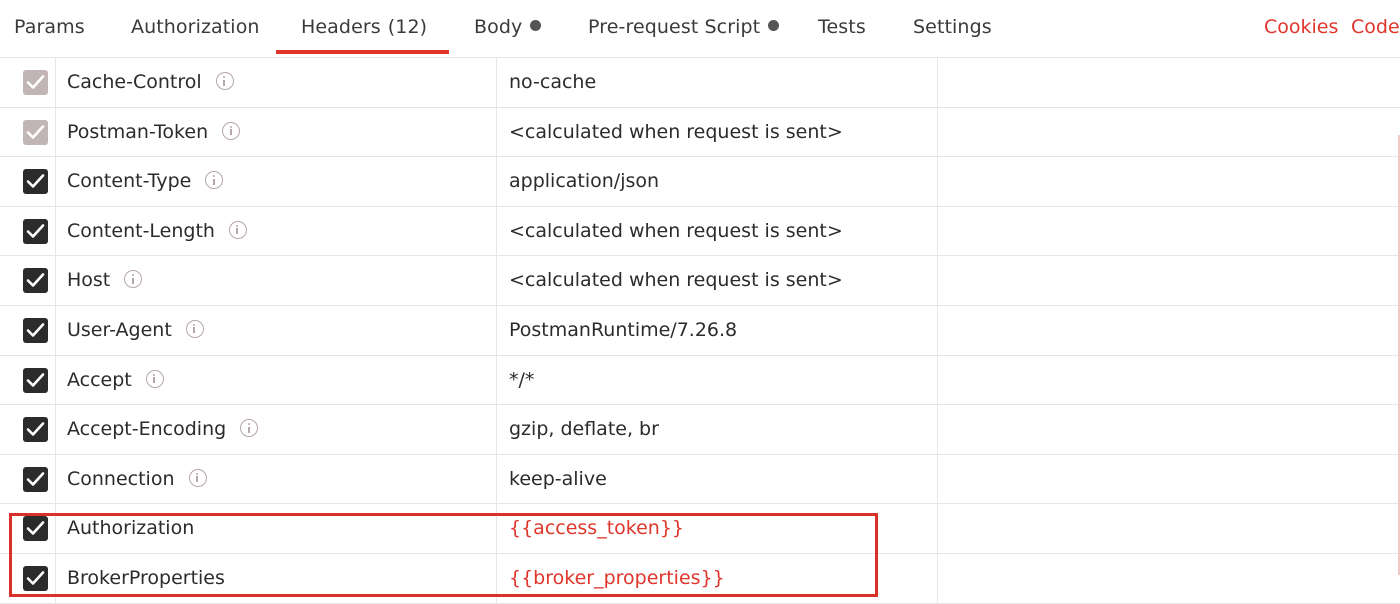 This screenshot has height=604, width=1400. What do you see at coordinates (134, 82) in the screenshot?
I see `header-key: Cache-Control` at bounding box center [134, 82].